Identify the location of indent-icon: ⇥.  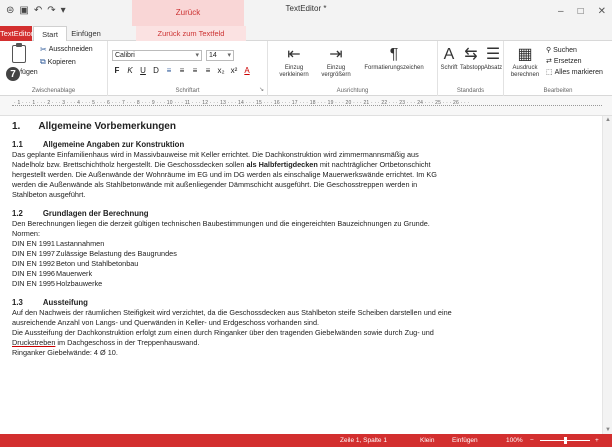
(336, 54).